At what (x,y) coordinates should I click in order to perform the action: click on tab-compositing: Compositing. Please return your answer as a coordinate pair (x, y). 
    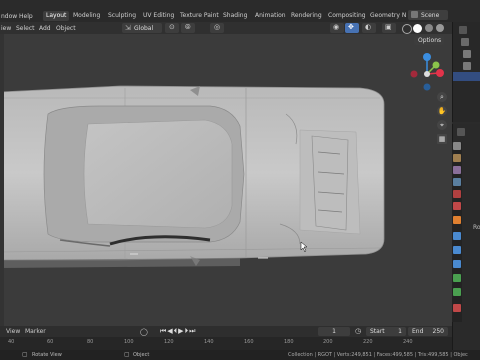
    Looking at the image, I should click on (347, 16).